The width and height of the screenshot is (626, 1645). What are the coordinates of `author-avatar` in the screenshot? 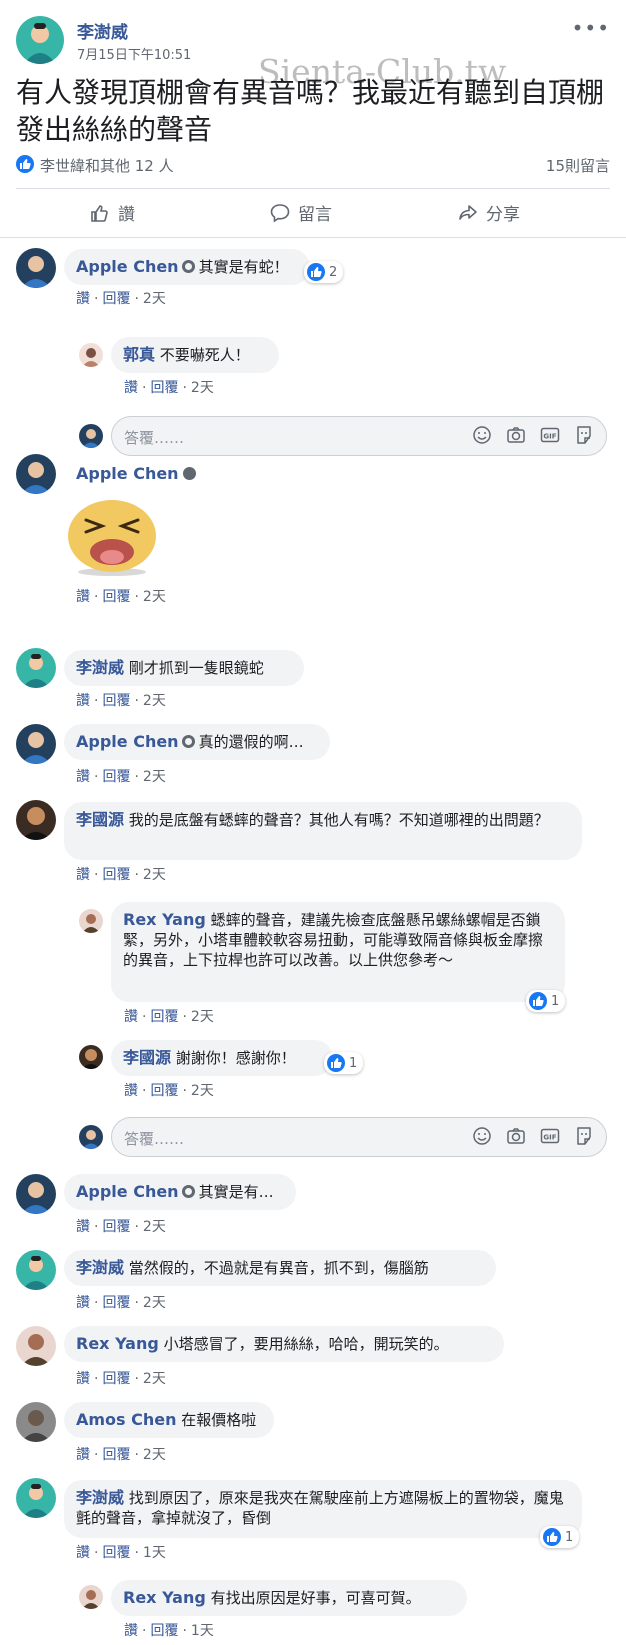 It's located at (40, 40).